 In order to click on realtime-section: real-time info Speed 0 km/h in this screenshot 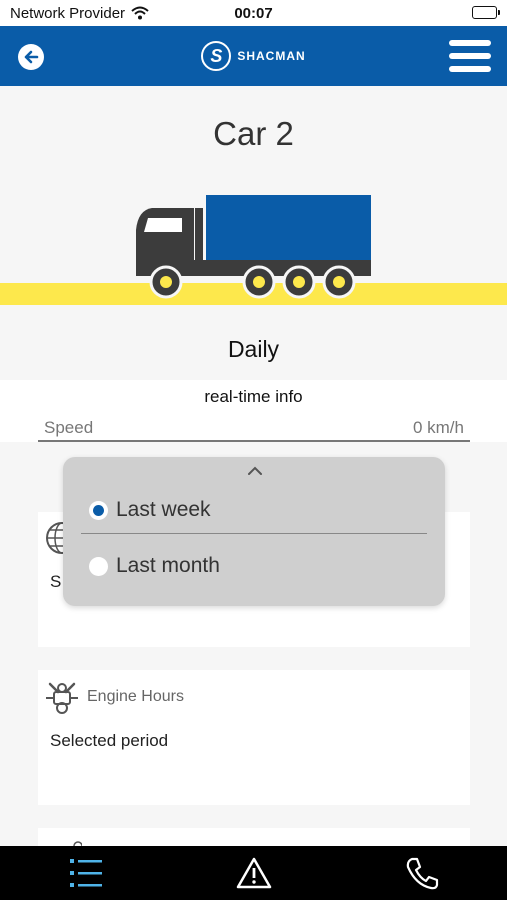, I will do `click(253, 411)`.